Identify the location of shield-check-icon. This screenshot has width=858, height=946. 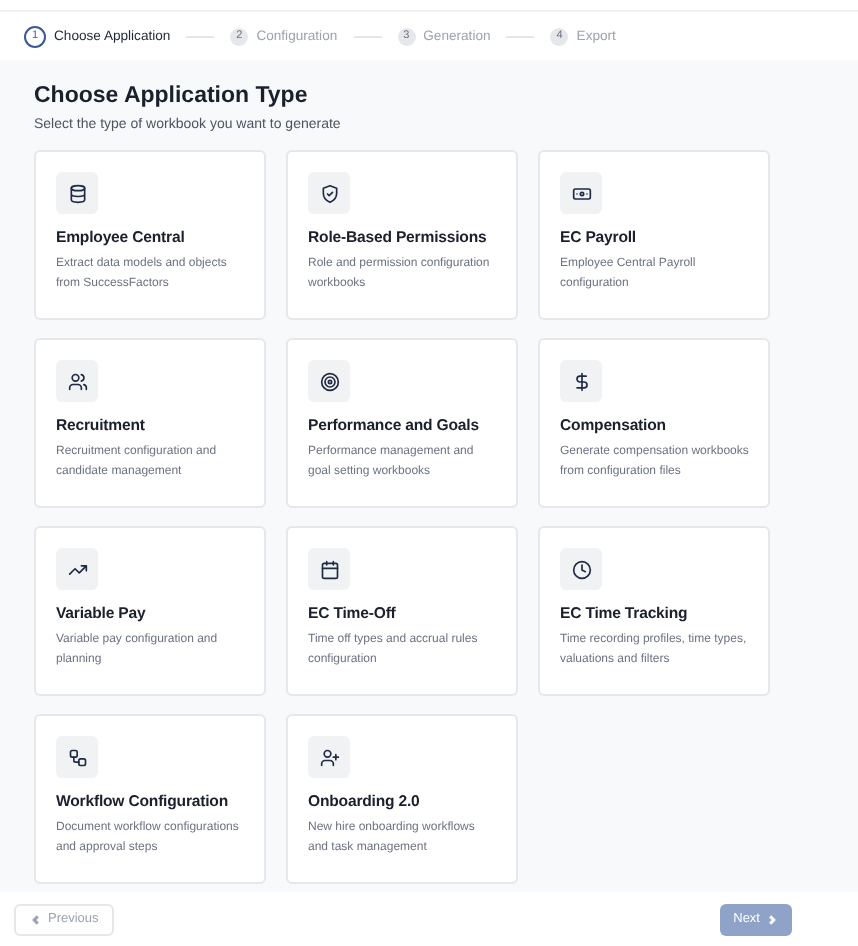
(329, 193).